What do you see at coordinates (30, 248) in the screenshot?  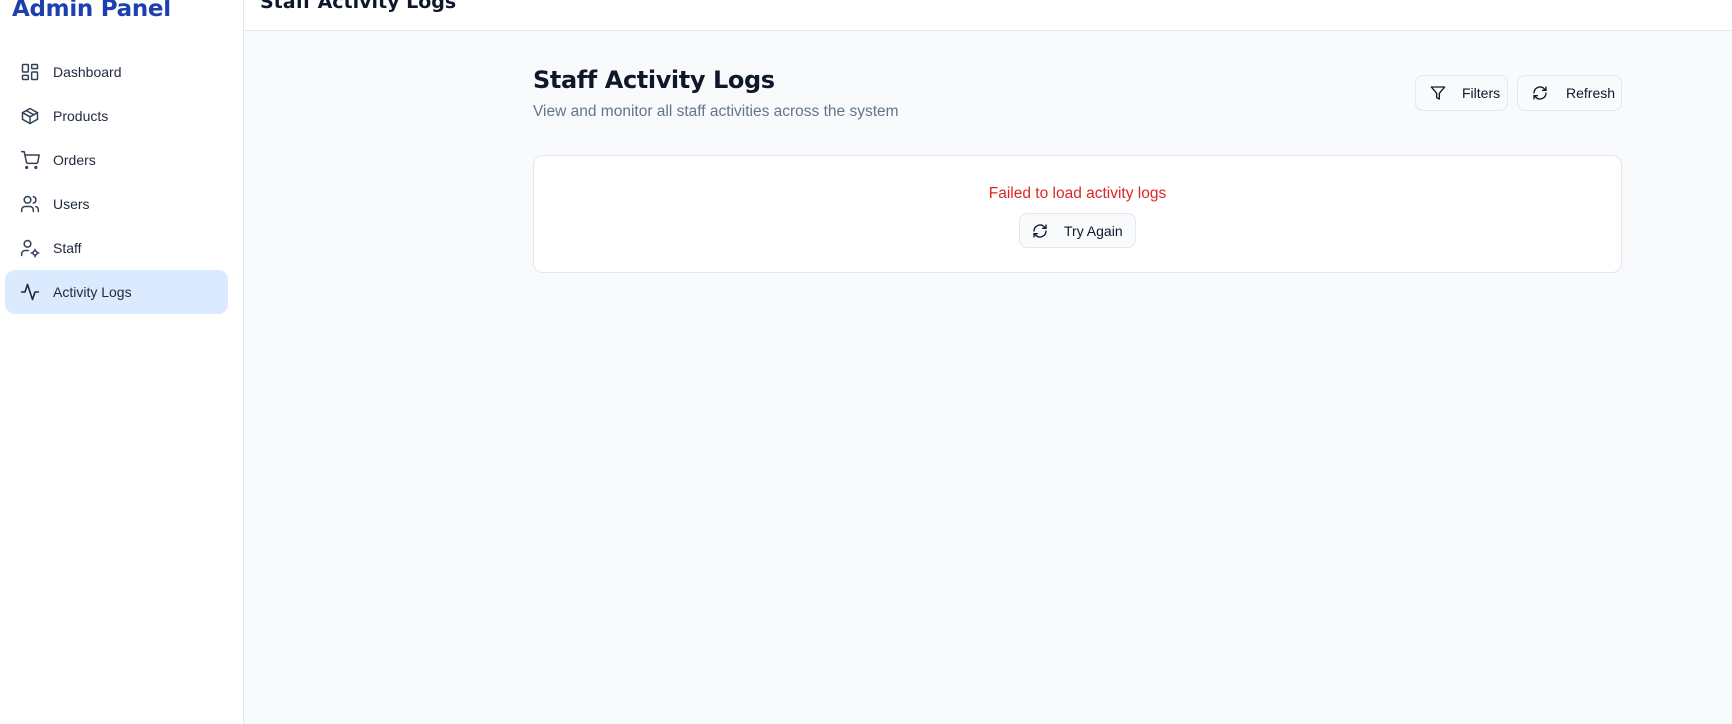 I see `user-cog-icon` at bounding box center [30, 248].